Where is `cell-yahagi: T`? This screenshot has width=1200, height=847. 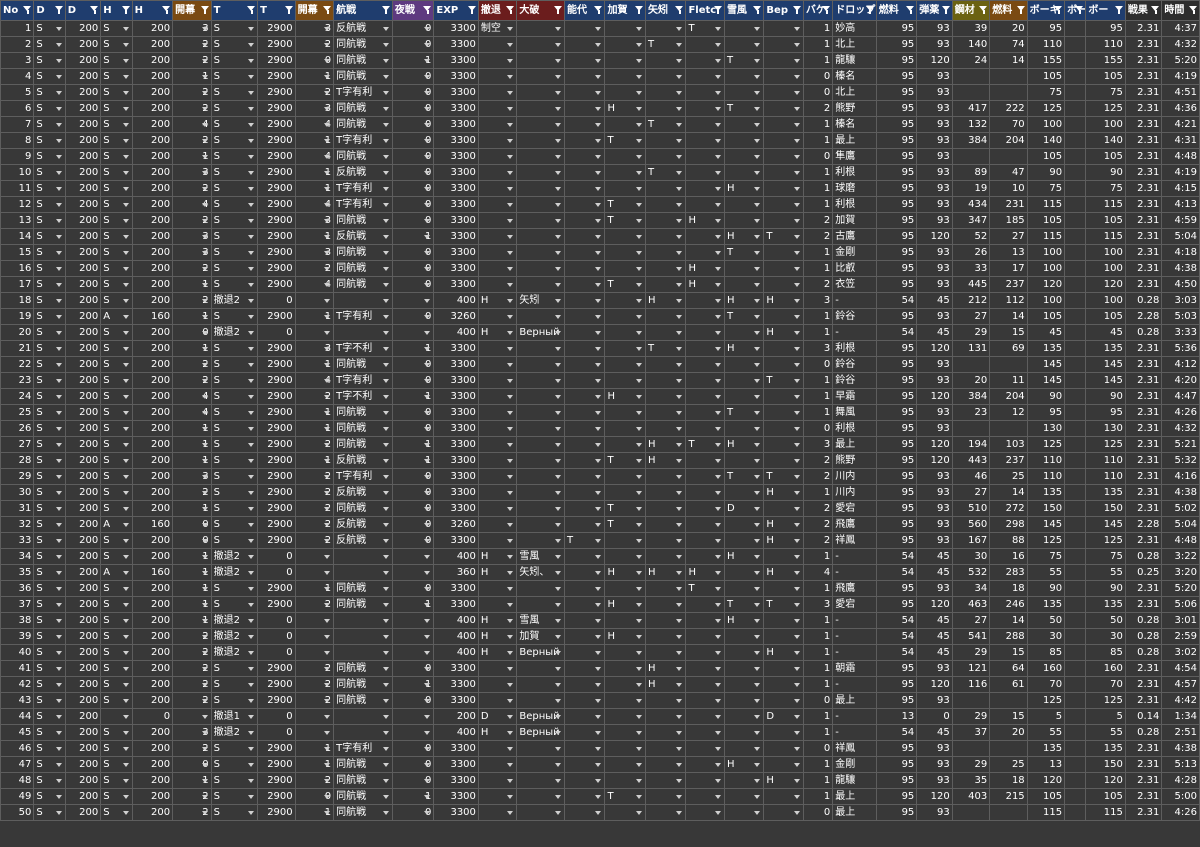
cell-yahagi: T is located at coordinates (665, 172).